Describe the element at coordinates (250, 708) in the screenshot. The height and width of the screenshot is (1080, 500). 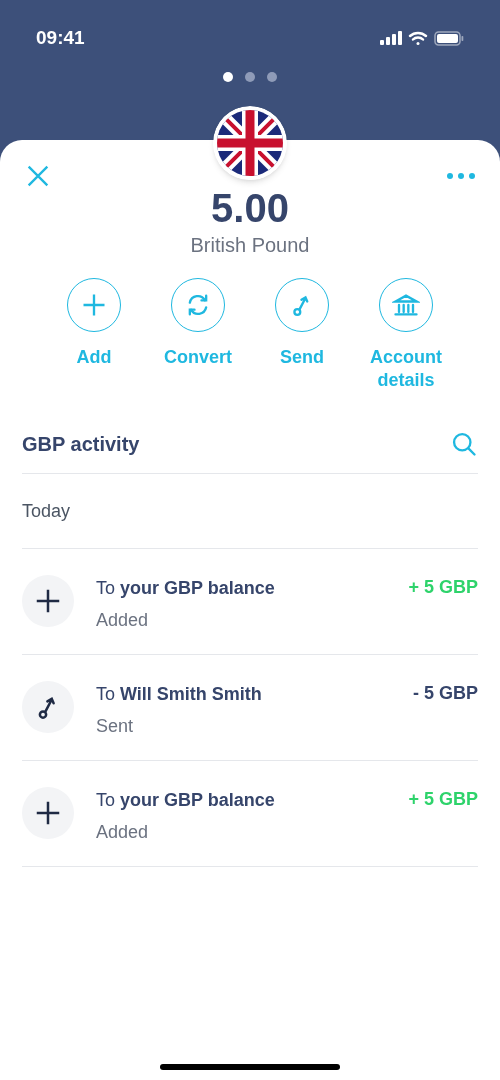
I see `transaction-row: To Will Smith Smith Sent - 5 GBP` at that location.